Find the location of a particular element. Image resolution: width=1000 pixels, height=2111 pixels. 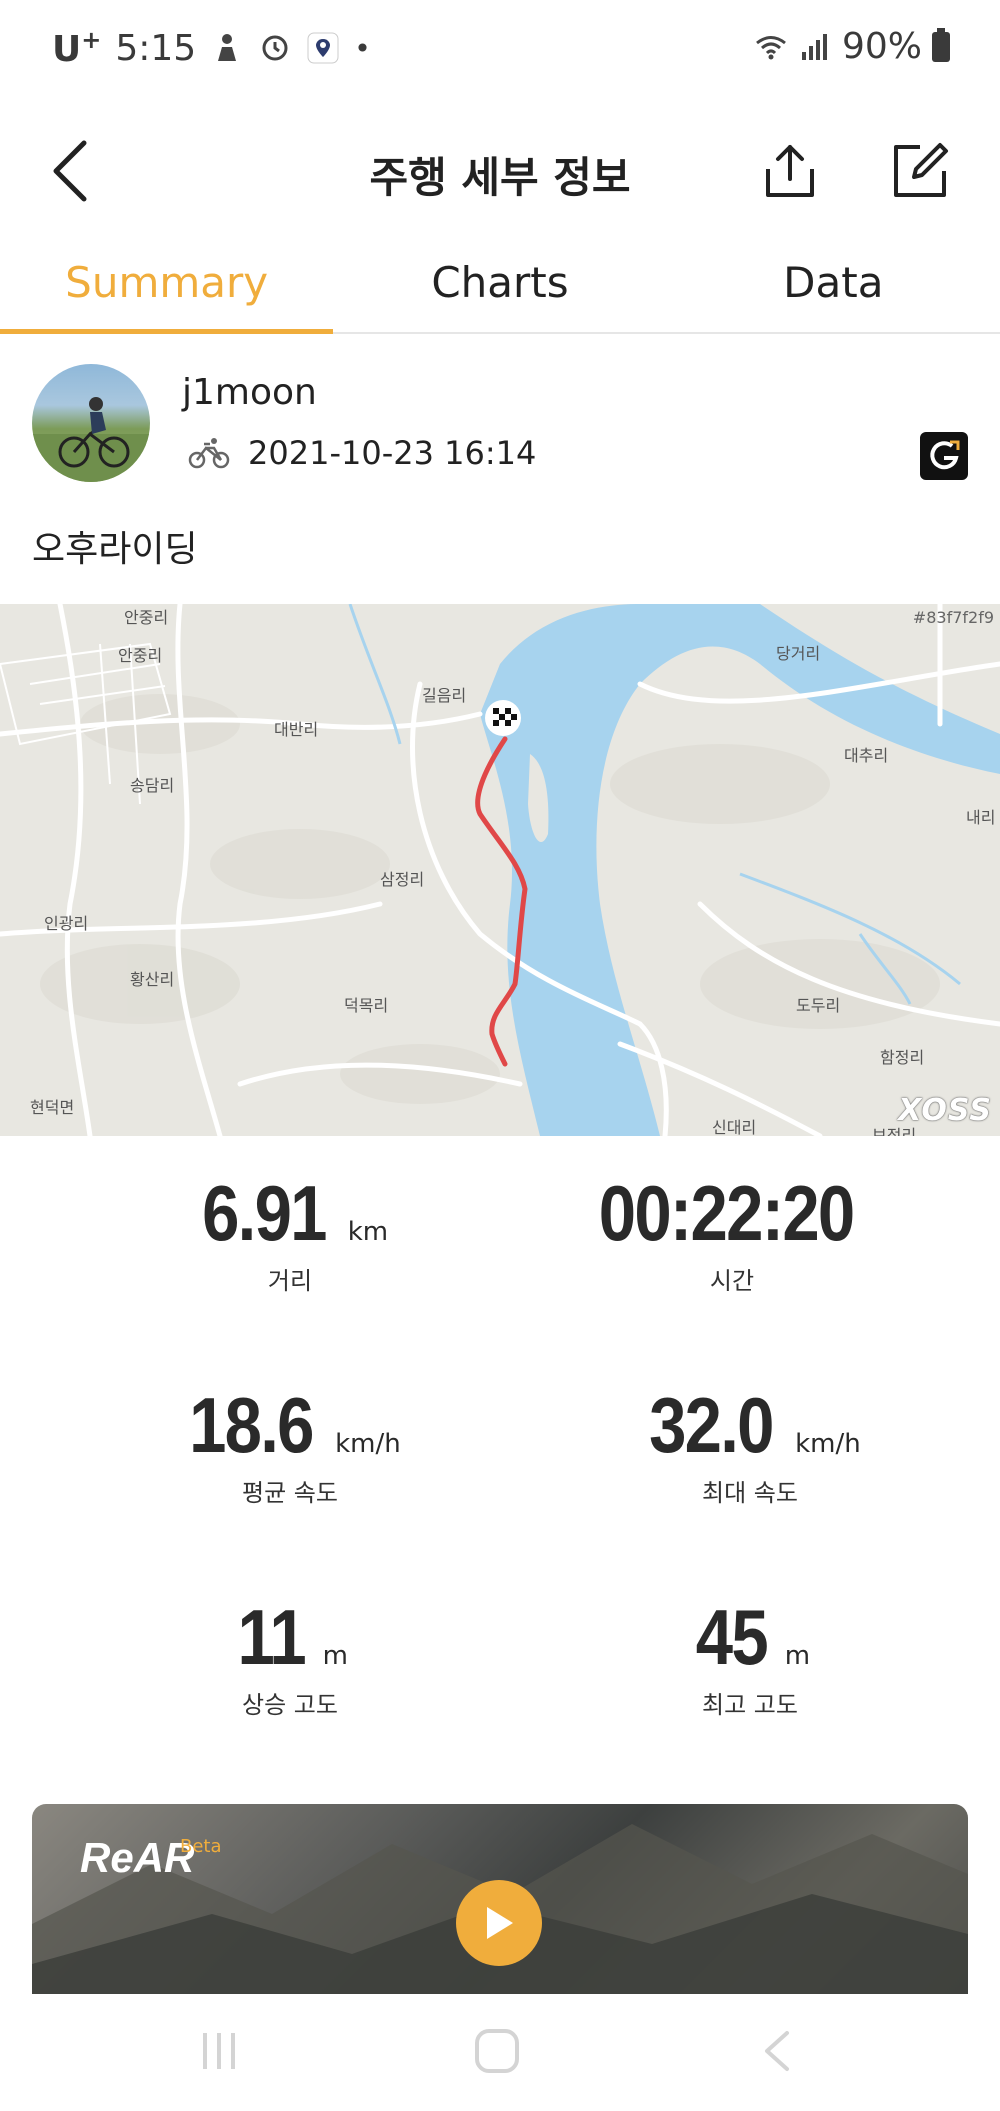

stat-time: 00:22:20 시간 is located at coordinates (732, 1232).